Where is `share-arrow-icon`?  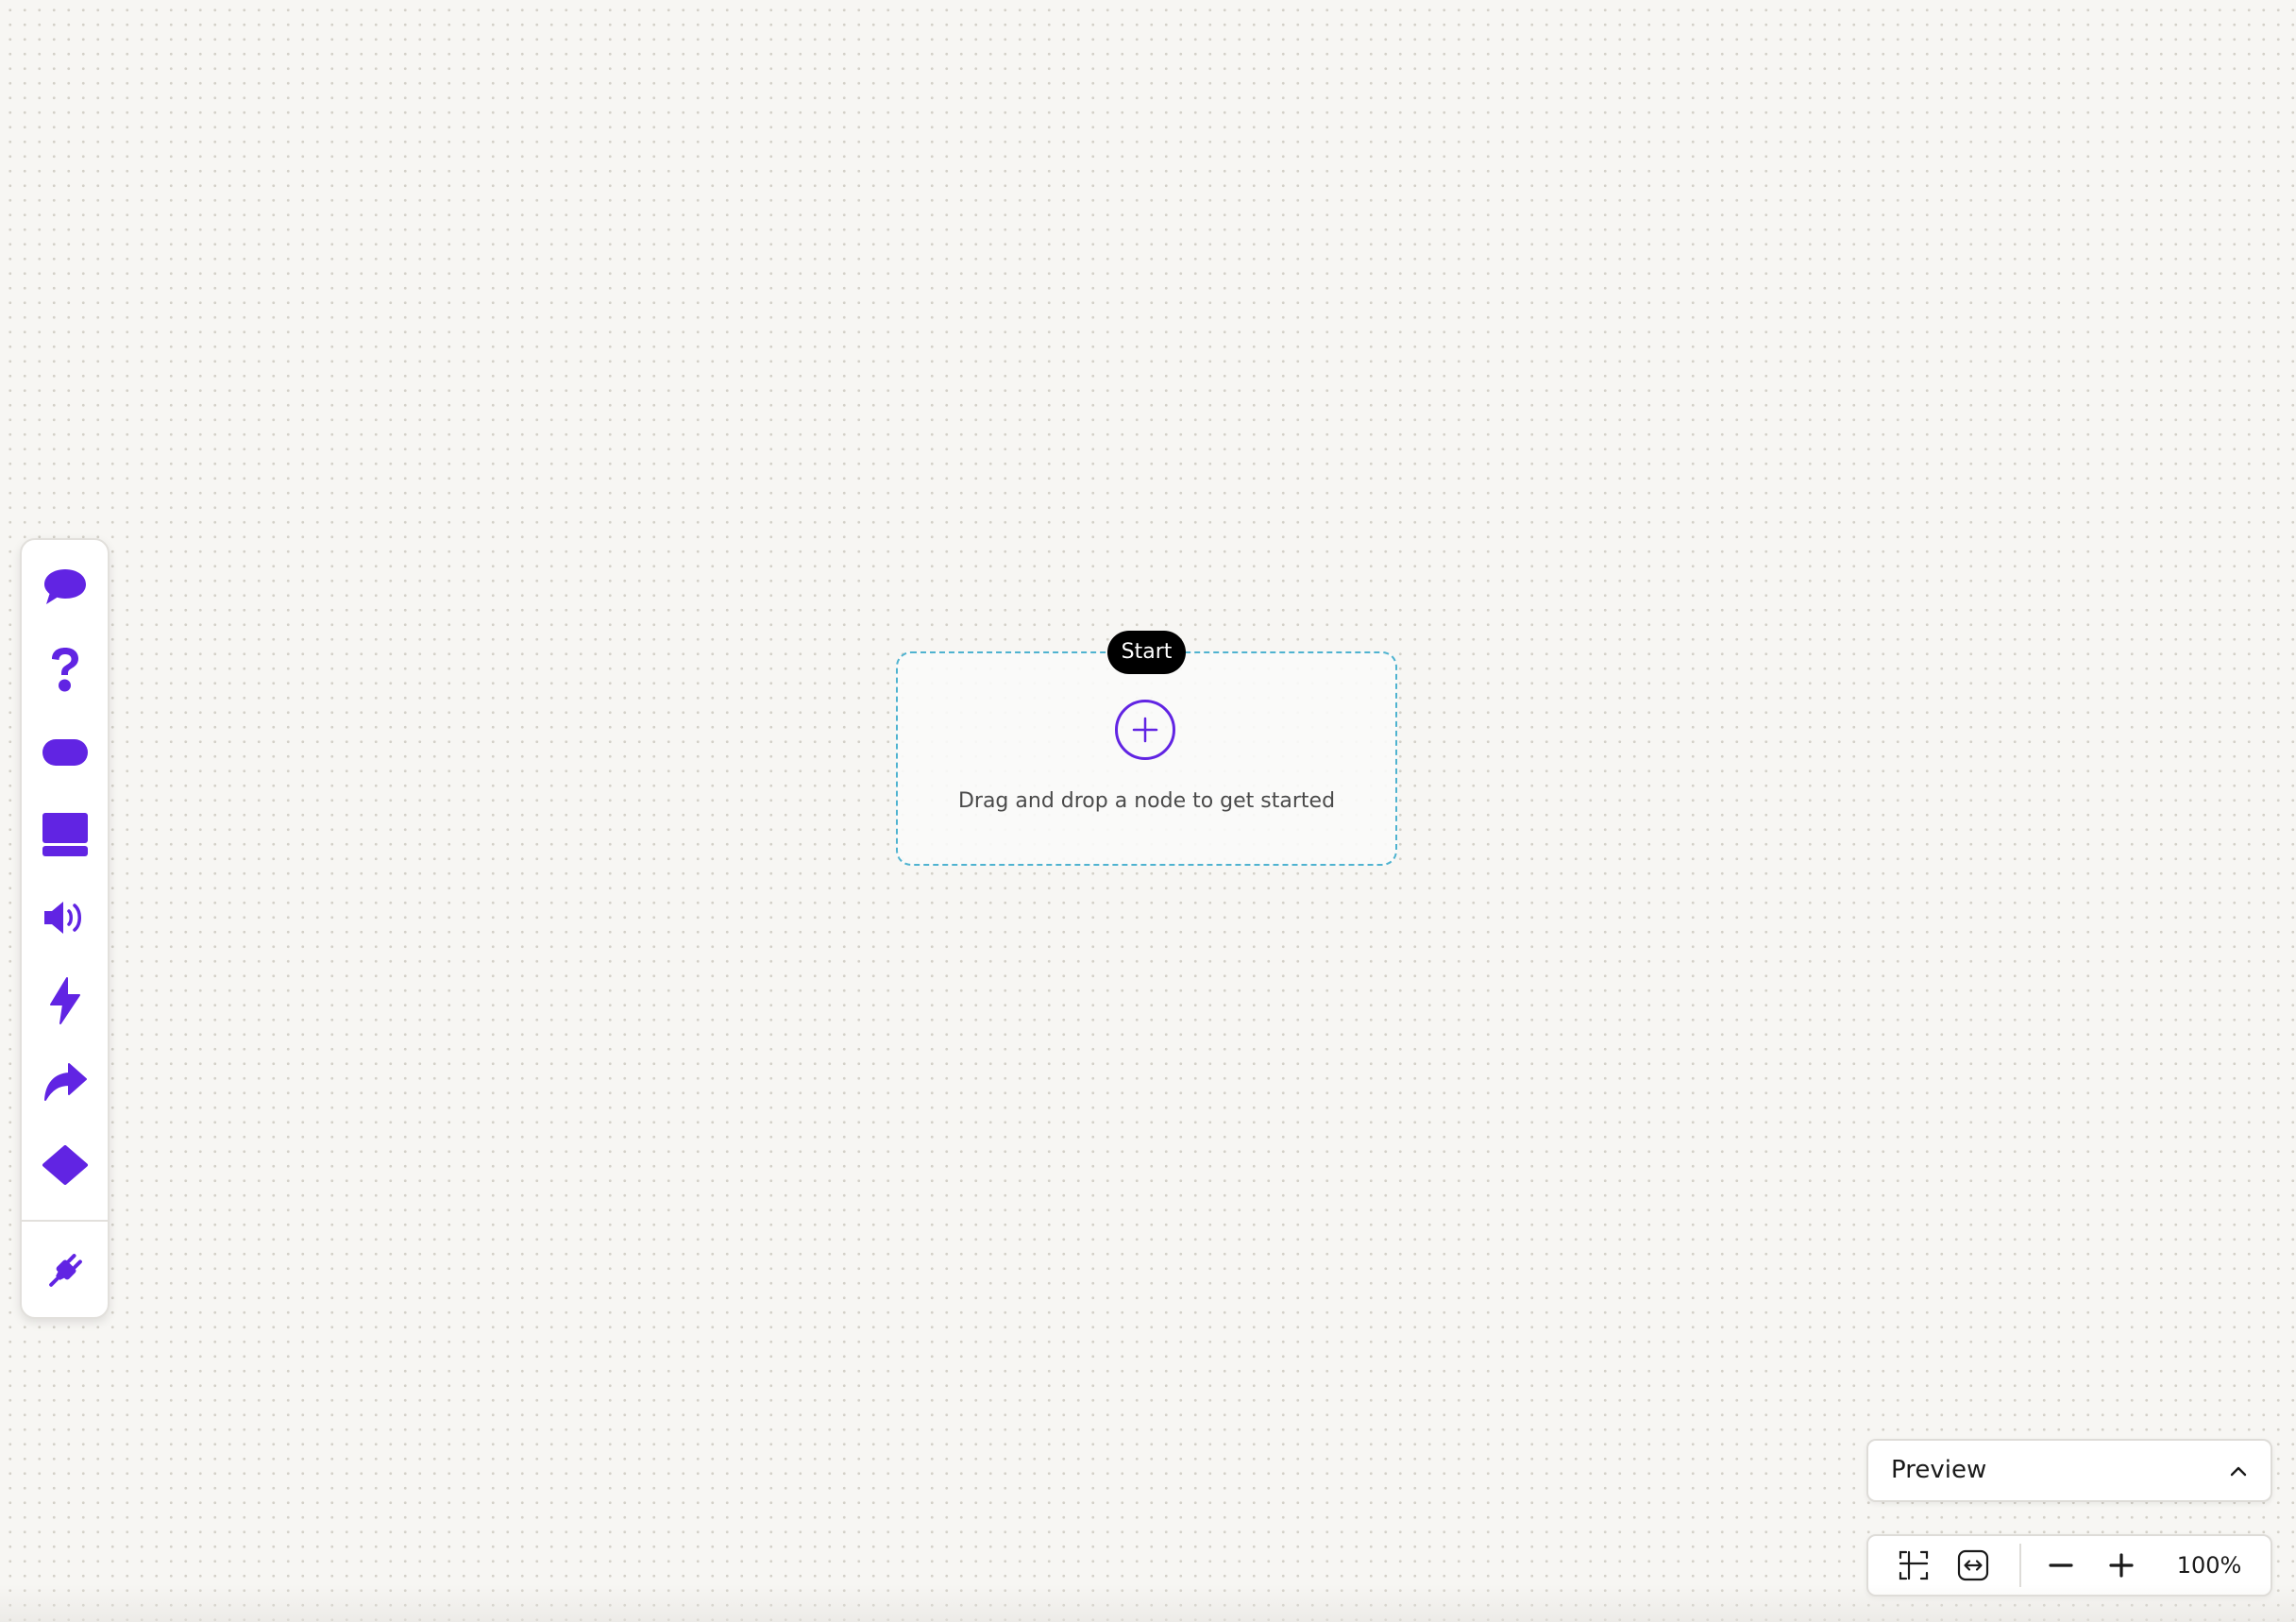
share-arrow-icon is located at coordinates (65, 1082).